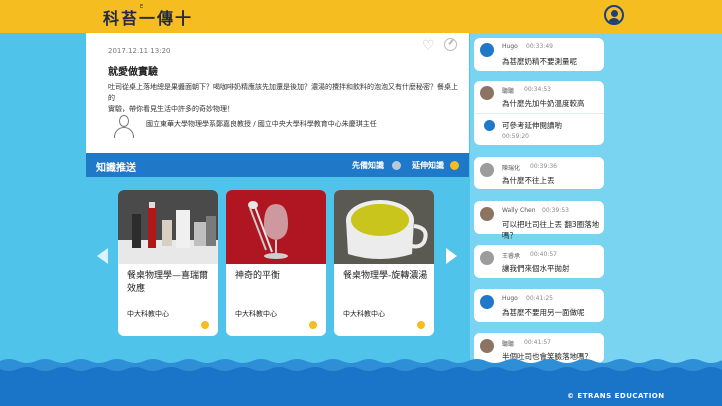 This screenshot has height=406, width=722. I want to click on chat-text: 為什麼先加牛奶溫度較高, so click(543, 103).